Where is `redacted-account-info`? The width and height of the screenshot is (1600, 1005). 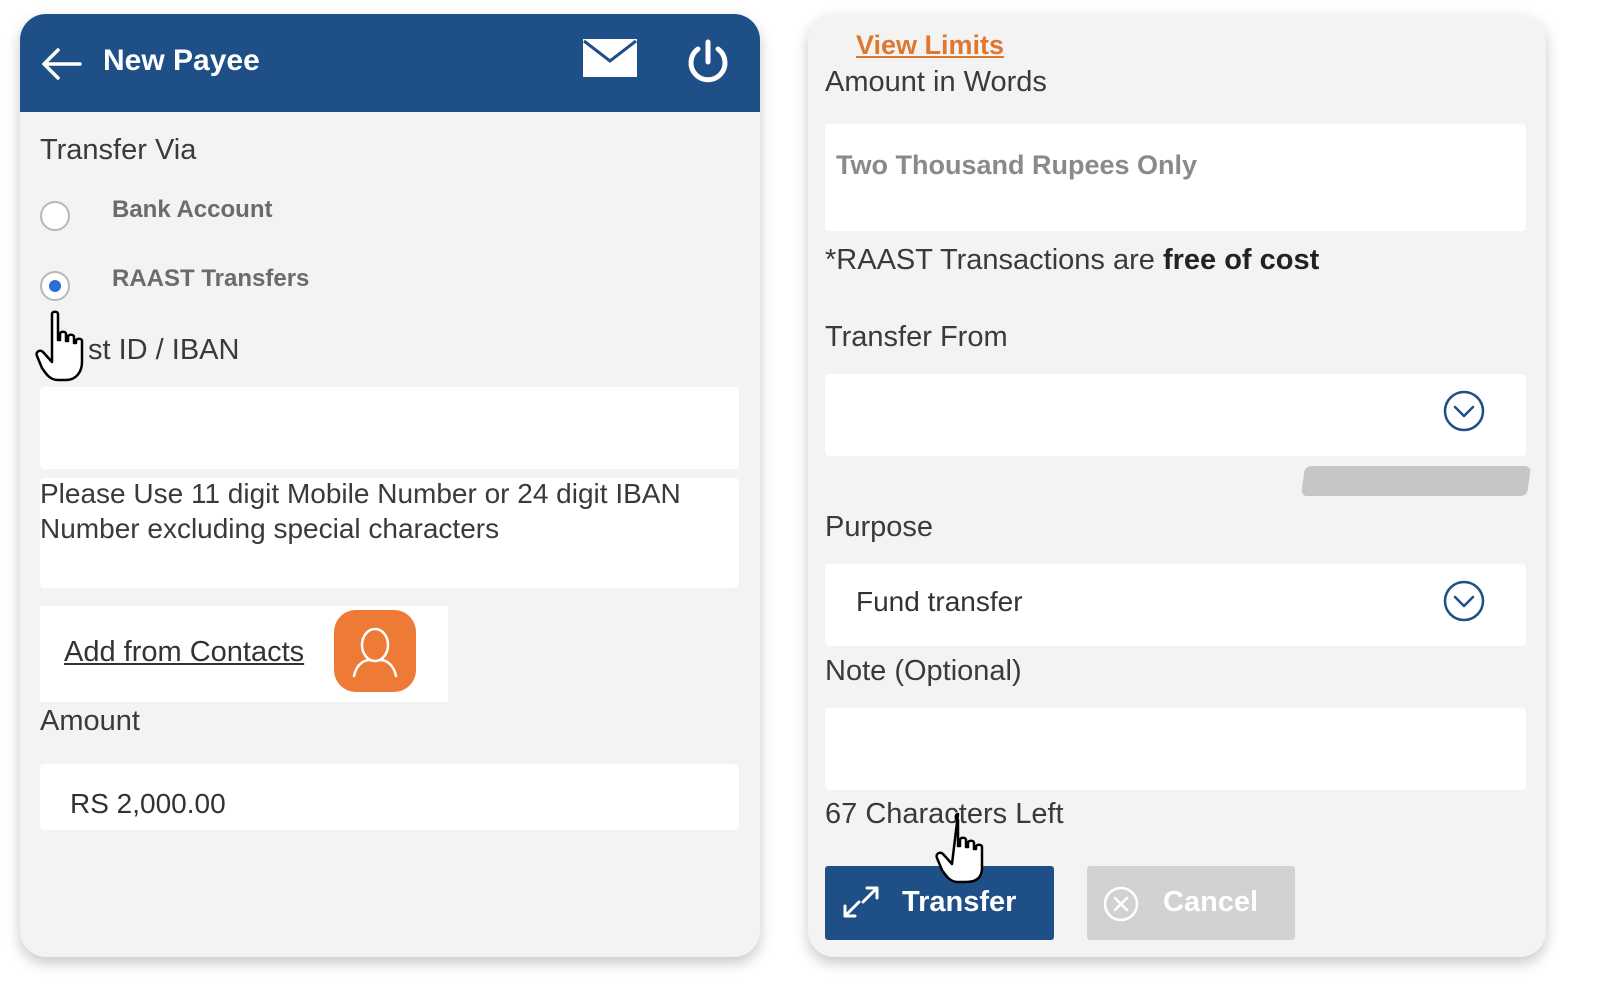
redacted-account-info is located at coordinates (1416, 481).